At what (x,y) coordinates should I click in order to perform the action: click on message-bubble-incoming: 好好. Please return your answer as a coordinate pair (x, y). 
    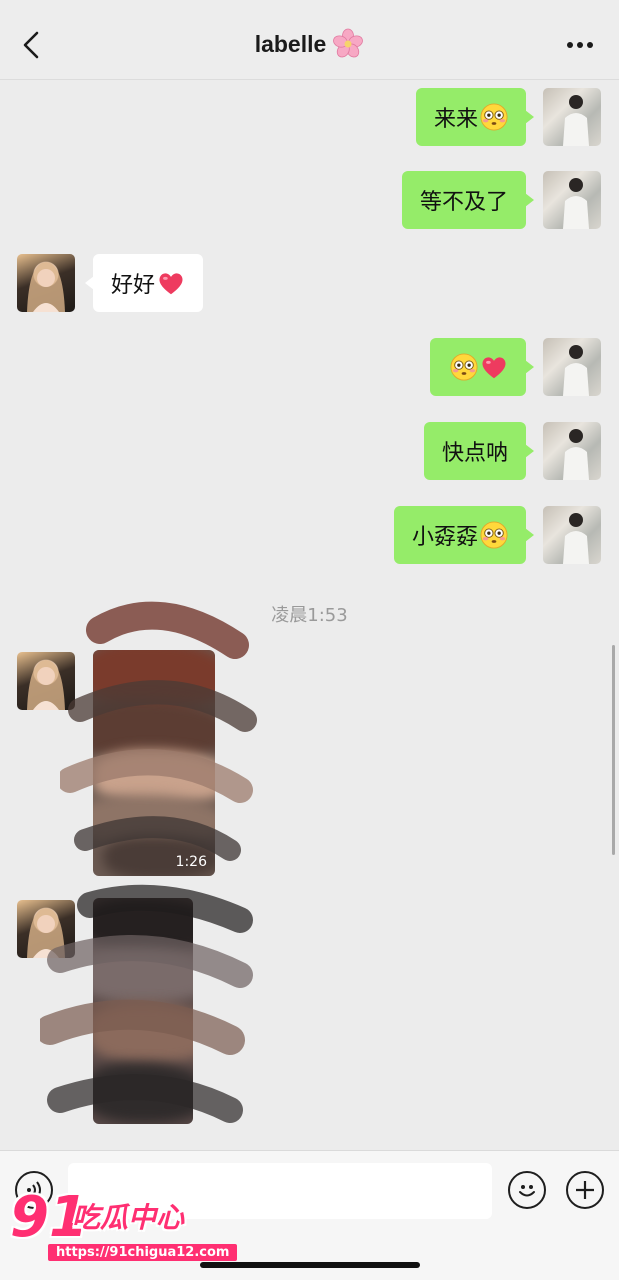
    Looking at the image, I should click on (144, 283).